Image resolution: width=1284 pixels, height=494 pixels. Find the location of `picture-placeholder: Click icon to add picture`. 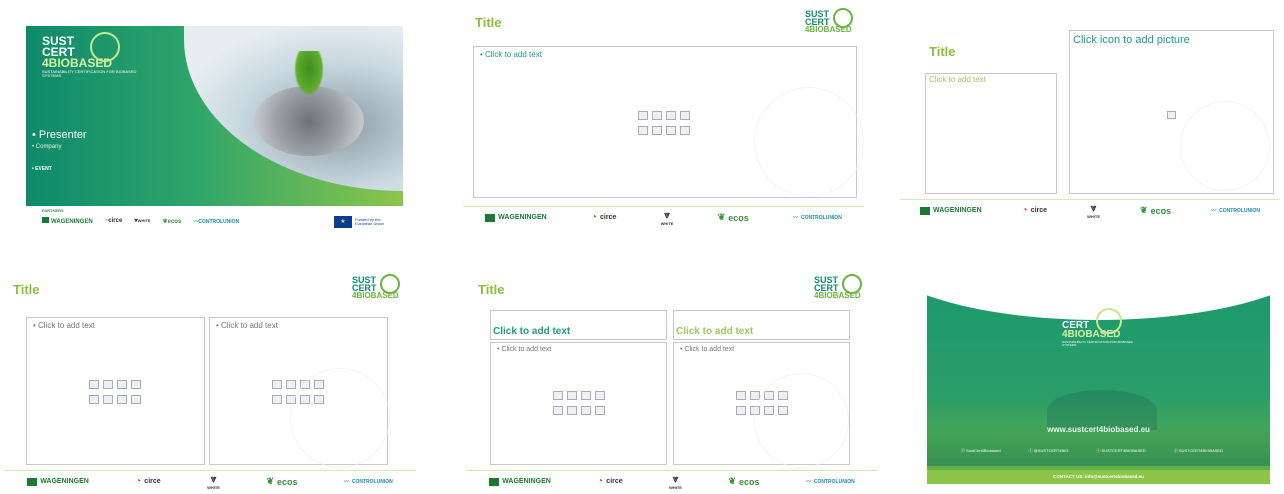

picture-placeholder: Click icon to add picture is located at coordinates (1171, 112).